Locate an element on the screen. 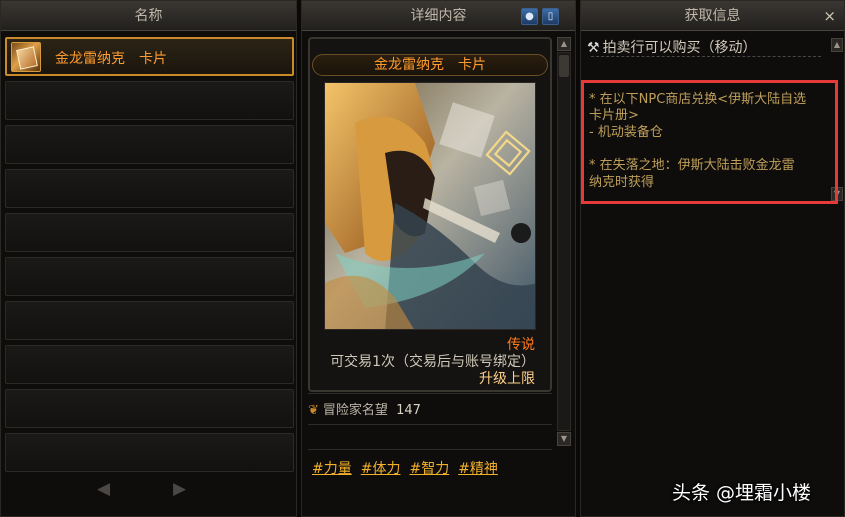 The image size is (845, 517). detail-header-label: 详细内容 is located at coordinates (438, 16).